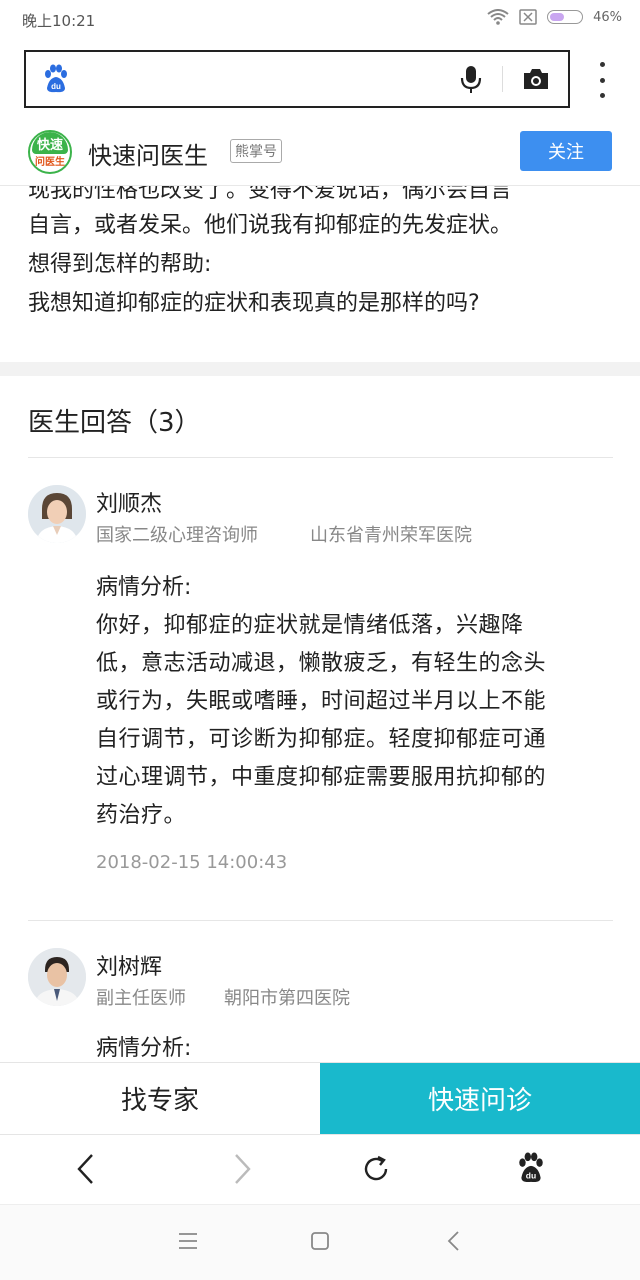 Image resolution: width=640 pixels, height=1280 pixels. Describe the element at coordinates (321, 777) in the screenshot. I see `answer-line: 过心理调节，中重度抑郁症需要服用抗抑郁的` at that location.